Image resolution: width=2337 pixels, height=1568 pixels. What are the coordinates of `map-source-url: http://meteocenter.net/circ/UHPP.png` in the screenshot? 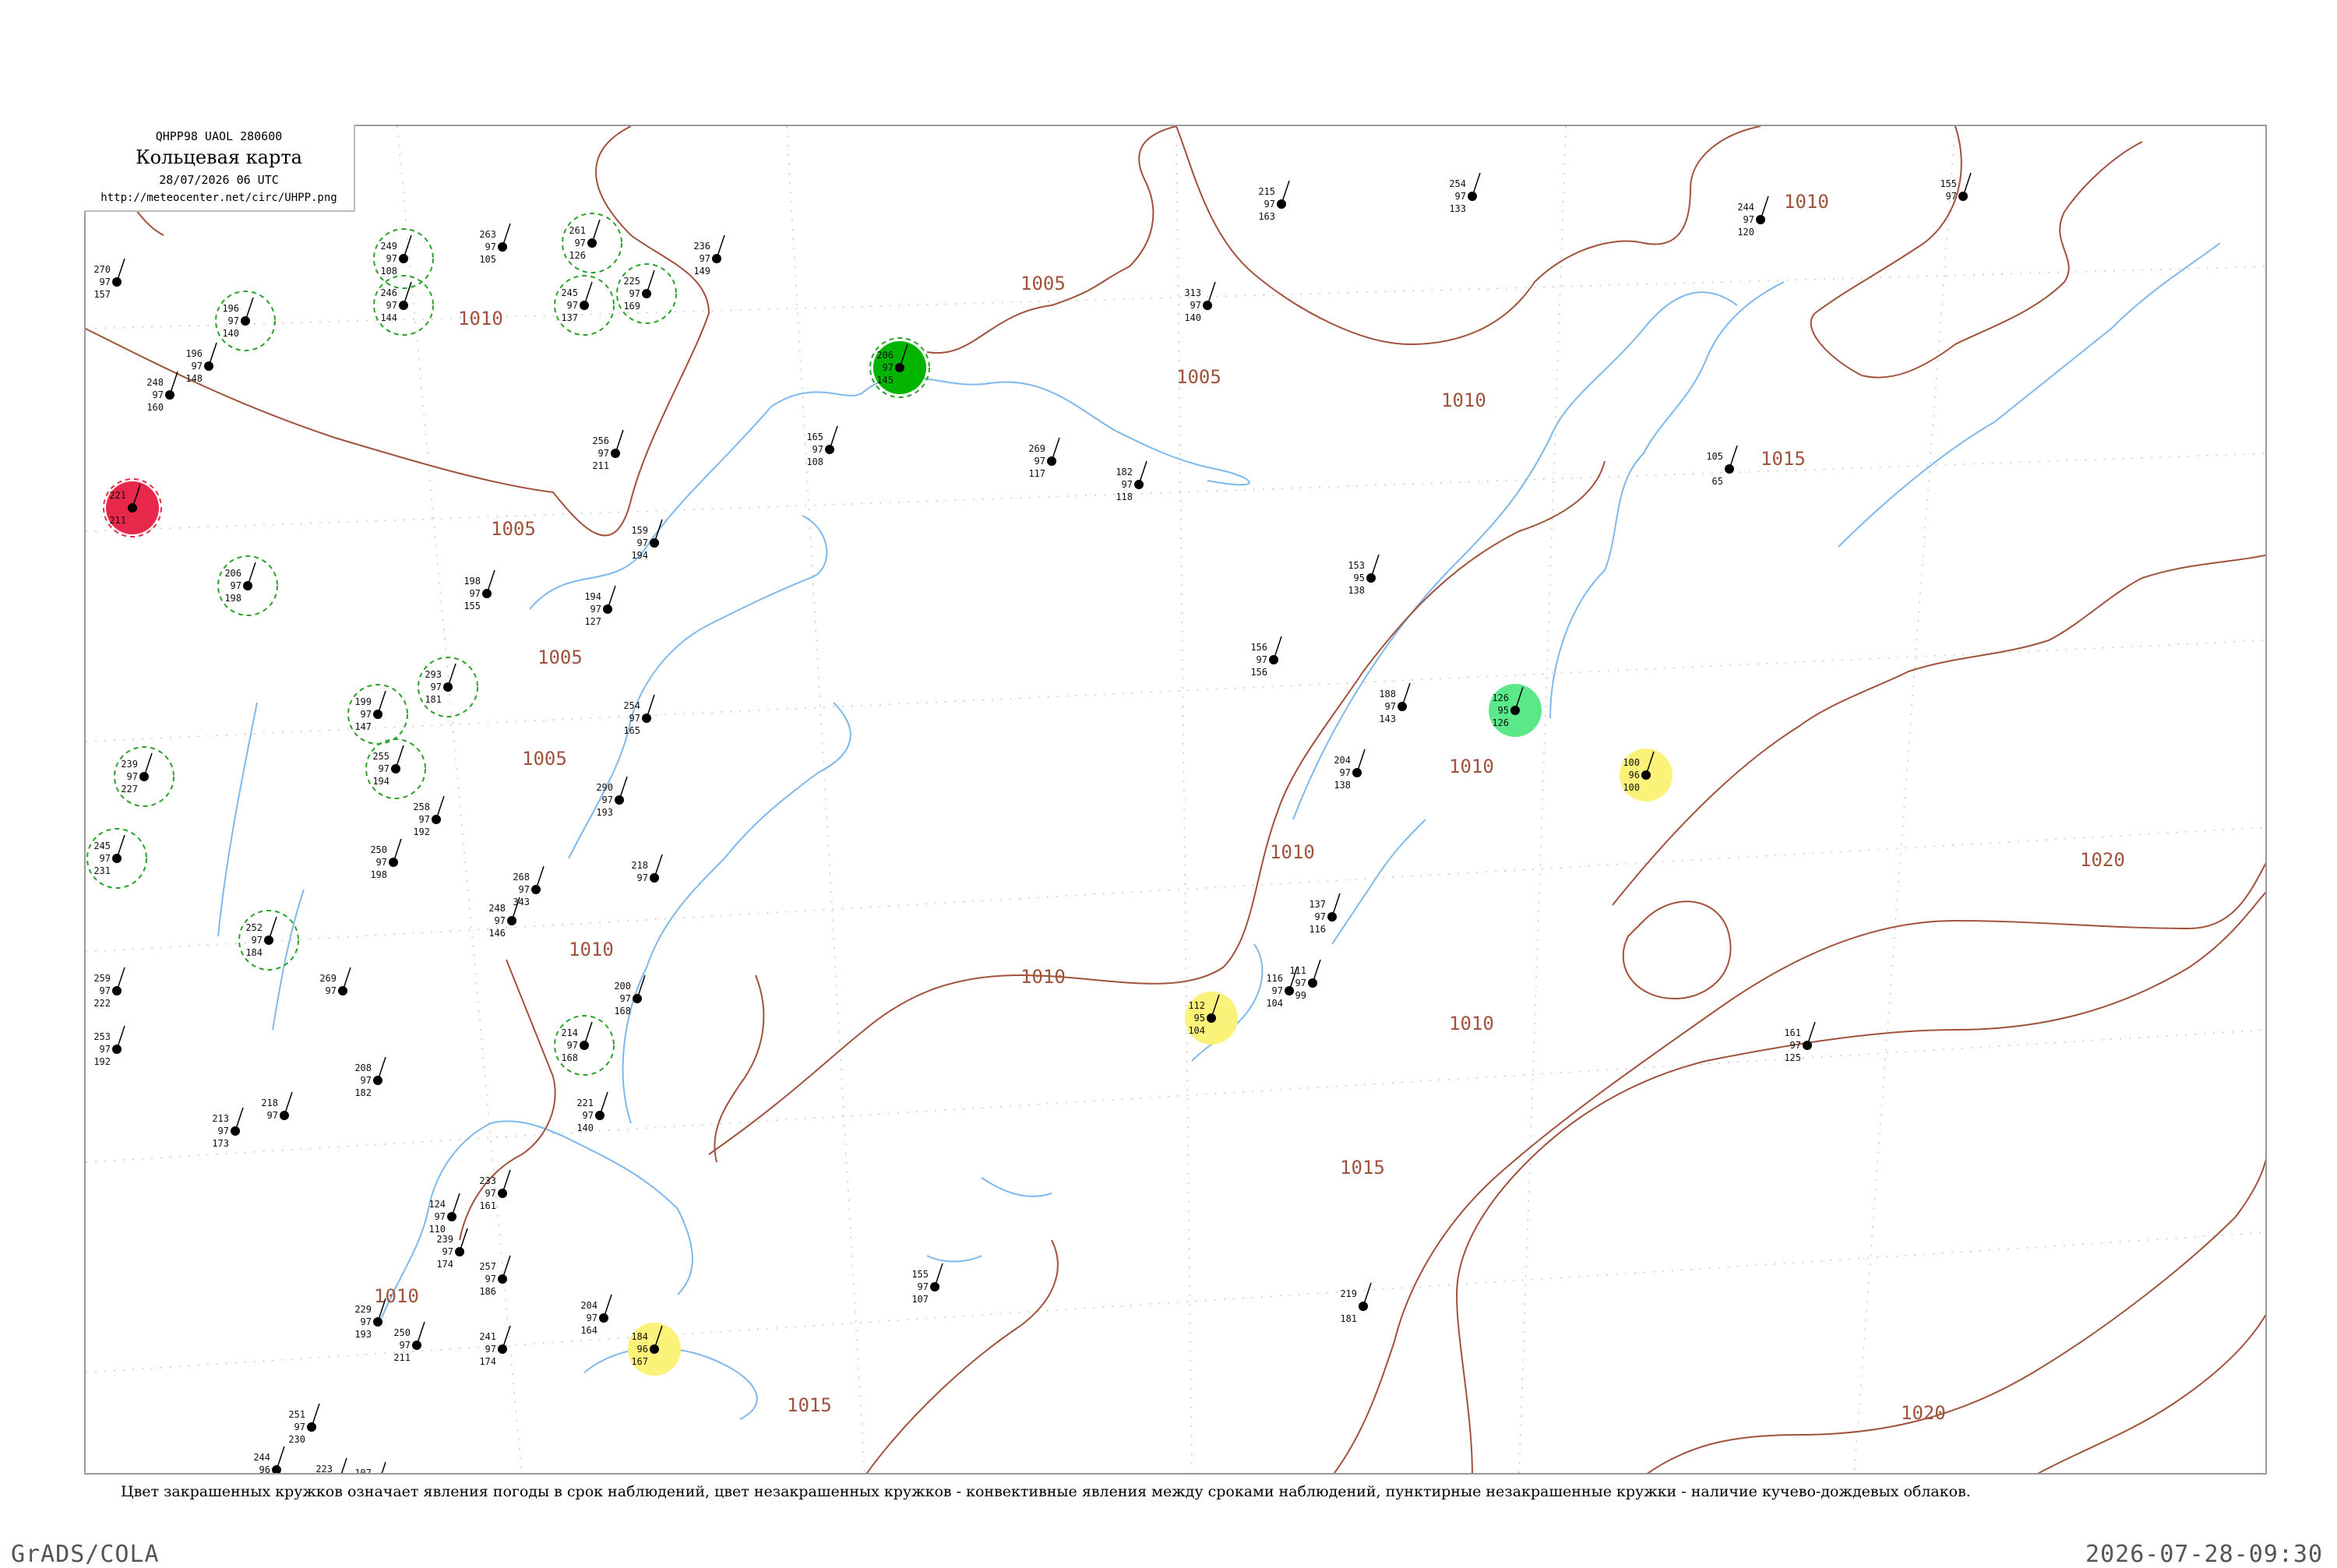 It's located at (219, 198).